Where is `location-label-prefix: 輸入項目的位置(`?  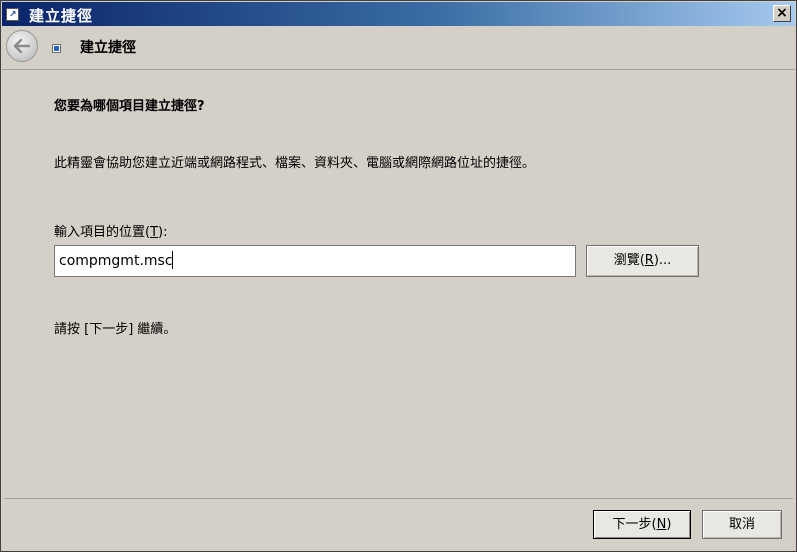
location-label-prefix: 輸入項目的位置( is located at coordinates (102, 232).